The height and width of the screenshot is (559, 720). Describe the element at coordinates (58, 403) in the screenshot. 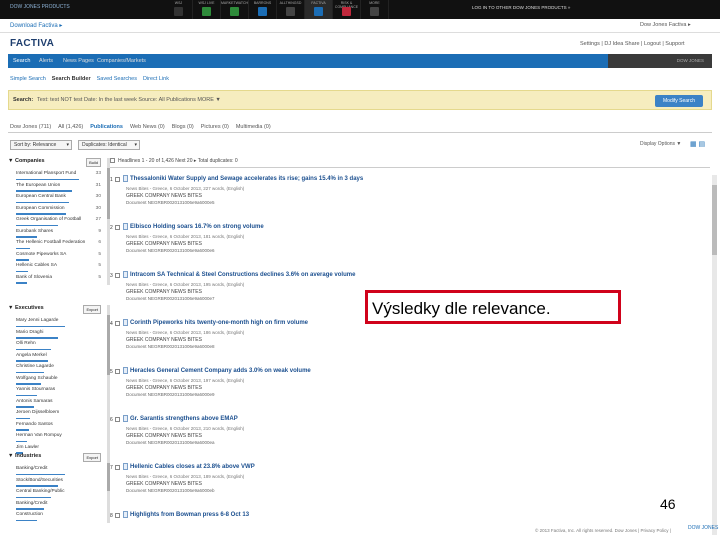

I see `facet-item: Antonis Samaras` at that location.